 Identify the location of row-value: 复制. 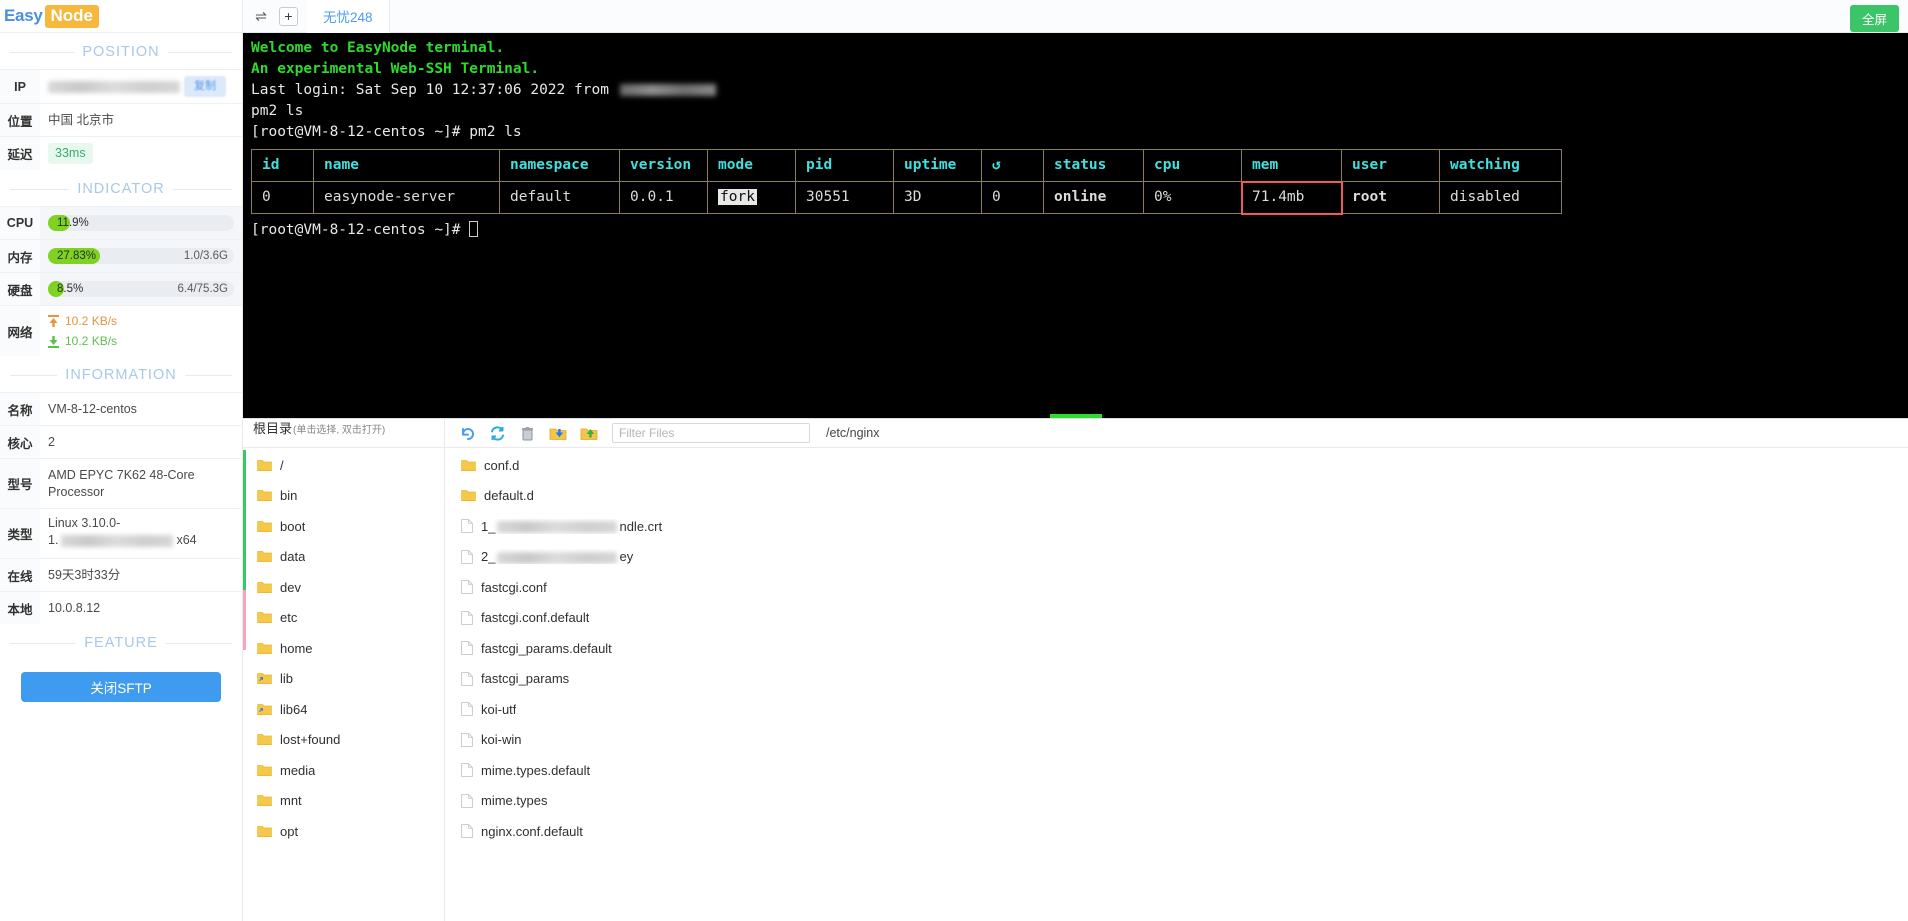
(141, 86).